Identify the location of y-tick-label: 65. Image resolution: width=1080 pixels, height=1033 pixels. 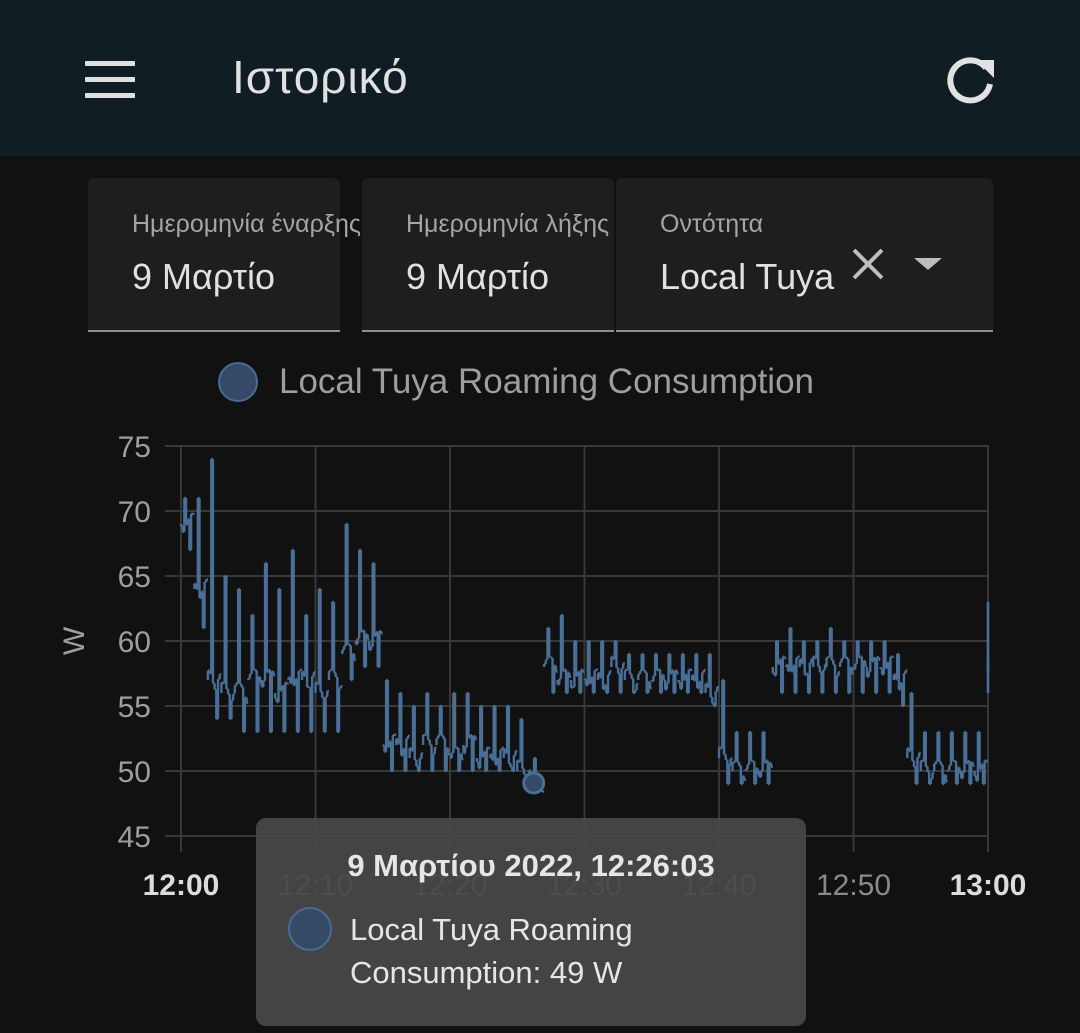
(134, 577).